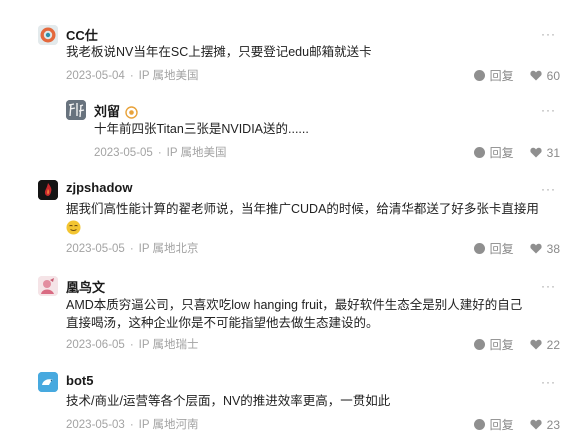 Image resolution: width=576 pixels, height=442 pixels. I want to click on comment-text-line: 据我们高性能计算的翟老师说，当年推广CUDA的时候，给清华都送了好多张卡直接用, so click(302, 209).